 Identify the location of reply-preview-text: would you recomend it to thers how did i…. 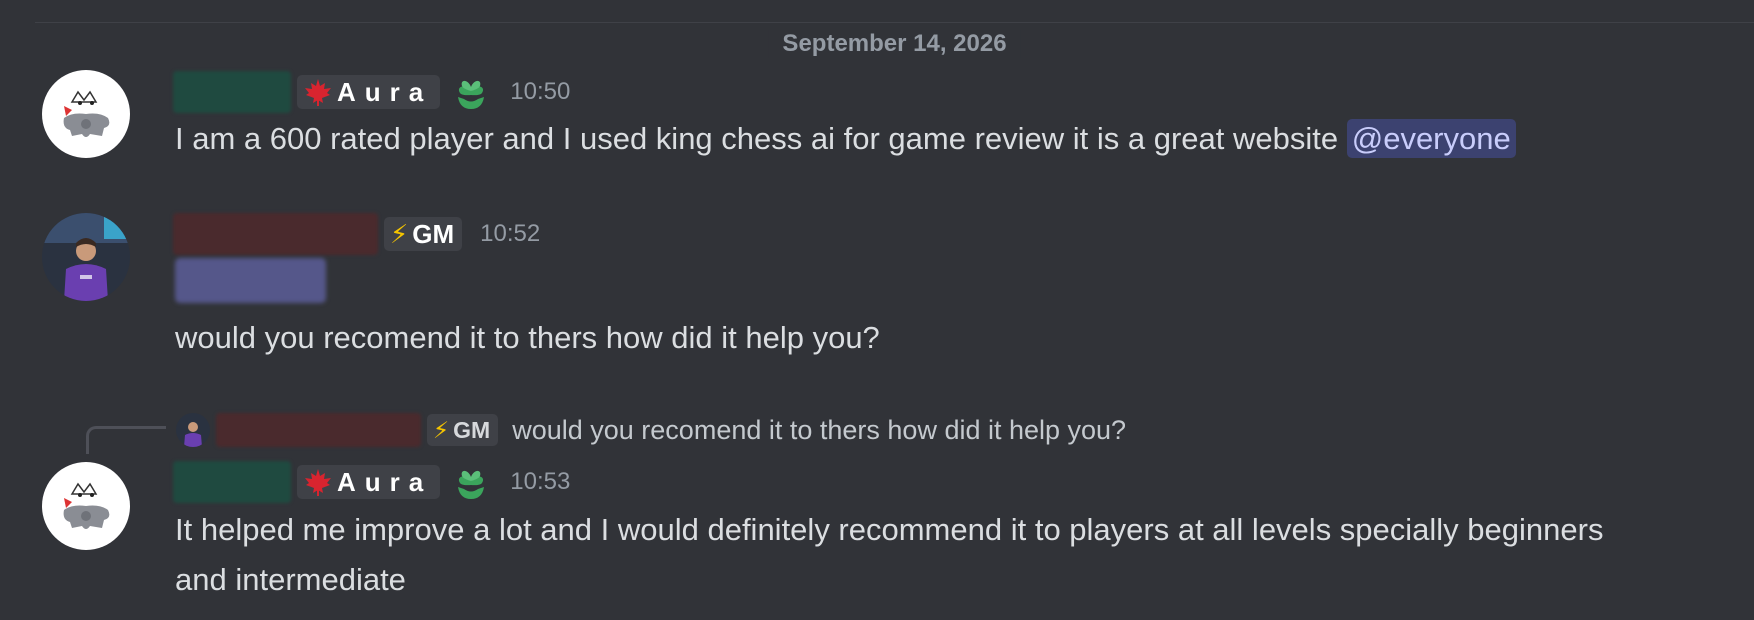
(819, 430).